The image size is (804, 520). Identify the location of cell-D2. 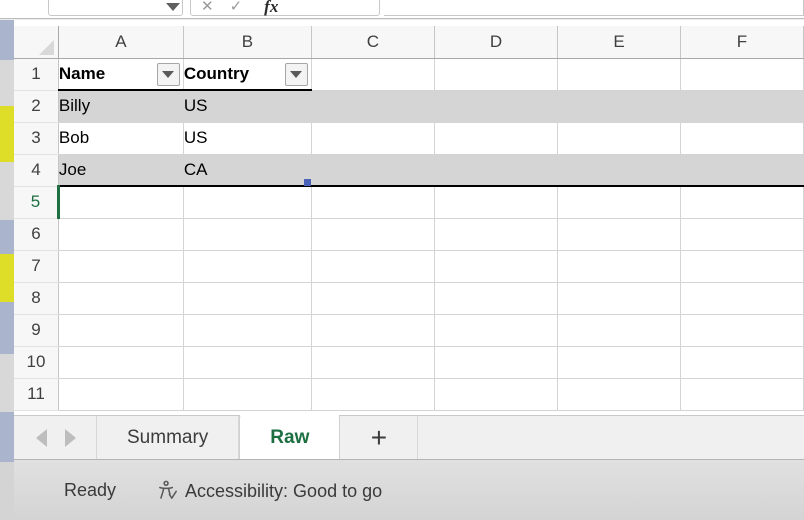
(496, 106).